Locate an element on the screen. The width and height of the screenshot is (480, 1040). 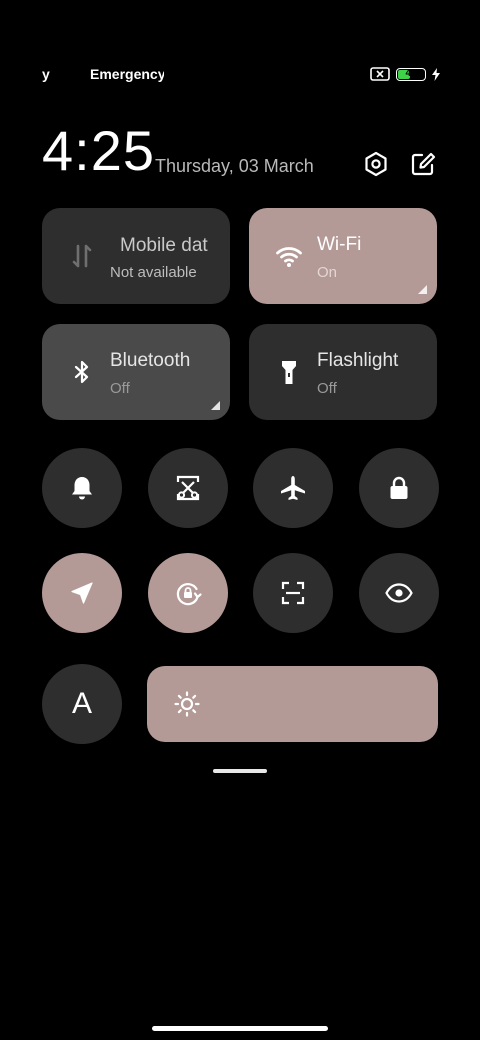
tile-bluetooth-title: Bluetooth is located at coordinates (150, 360).